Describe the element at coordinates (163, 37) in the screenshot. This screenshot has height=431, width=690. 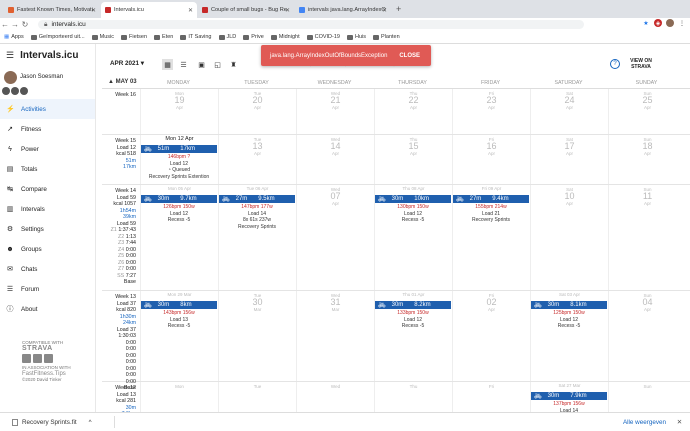
I see `bookmark-folder: Eten` at that location.